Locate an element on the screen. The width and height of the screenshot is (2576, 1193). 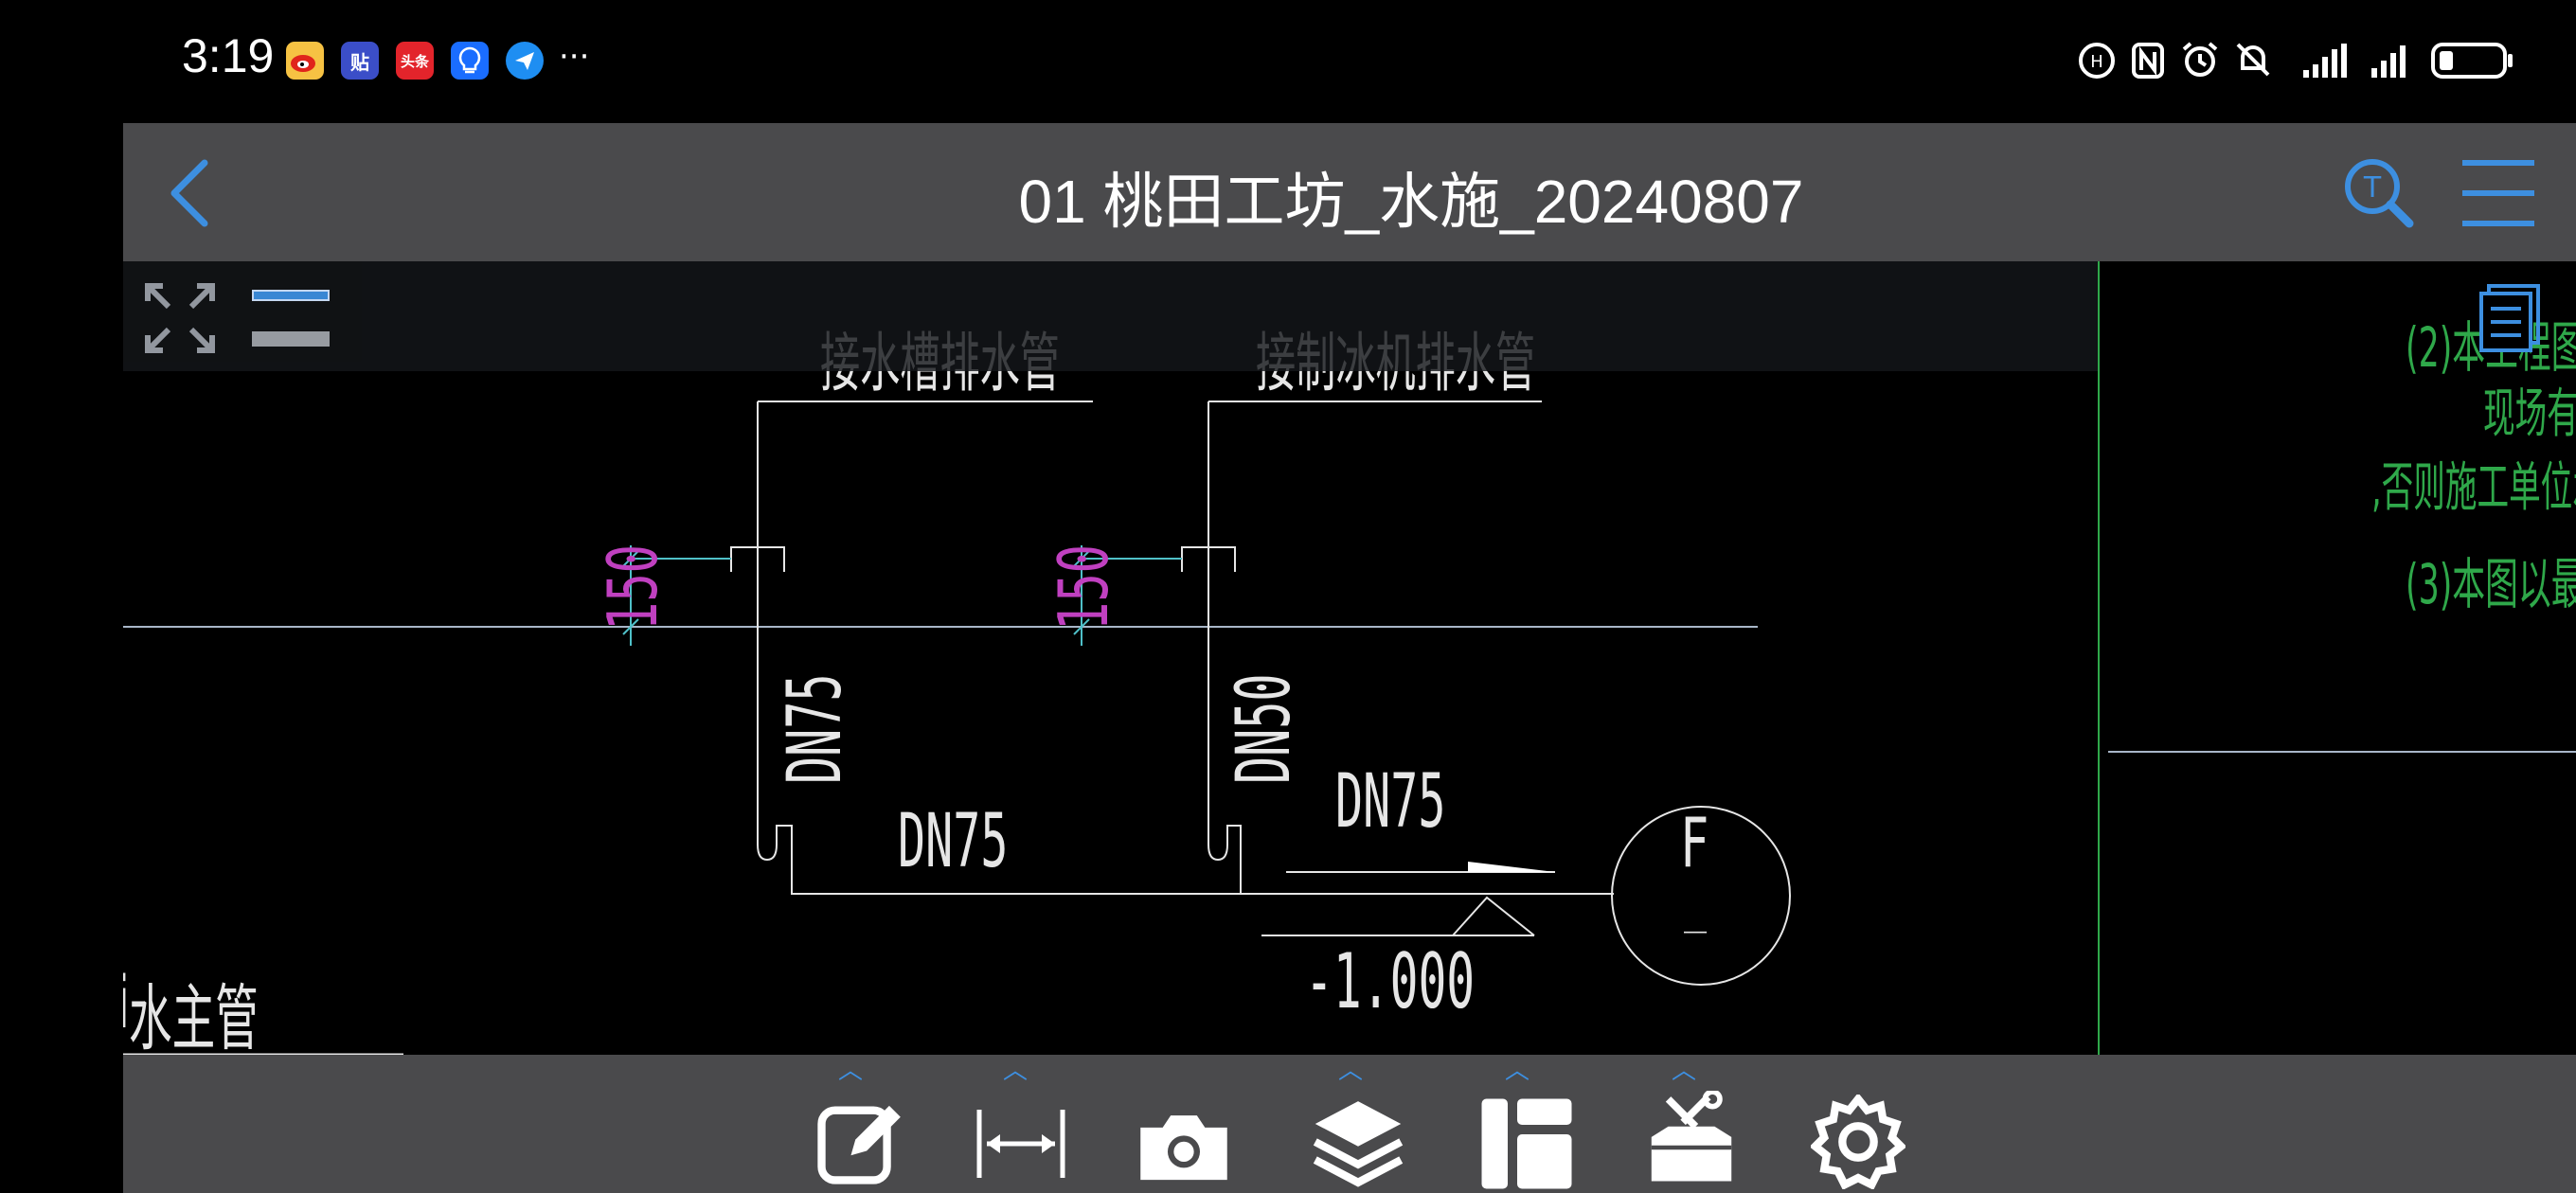
settings-gear-icon is located at coordinates (1858, 1142).